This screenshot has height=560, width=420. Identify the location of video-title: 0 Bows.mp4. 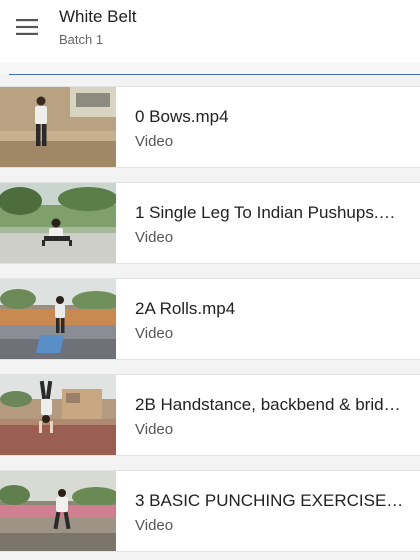
(182, 116).